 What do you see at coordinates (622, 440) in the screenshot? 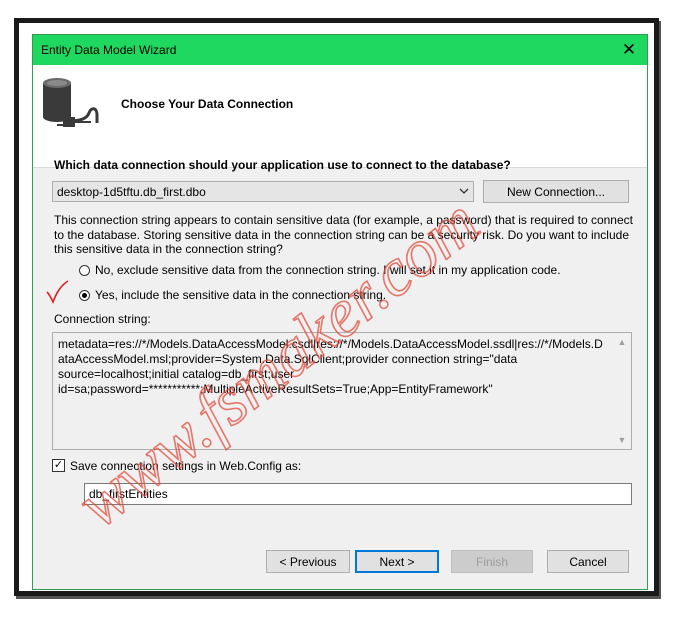
I see `scroll-down-icon: ▼` at bounding box center [622, 440].